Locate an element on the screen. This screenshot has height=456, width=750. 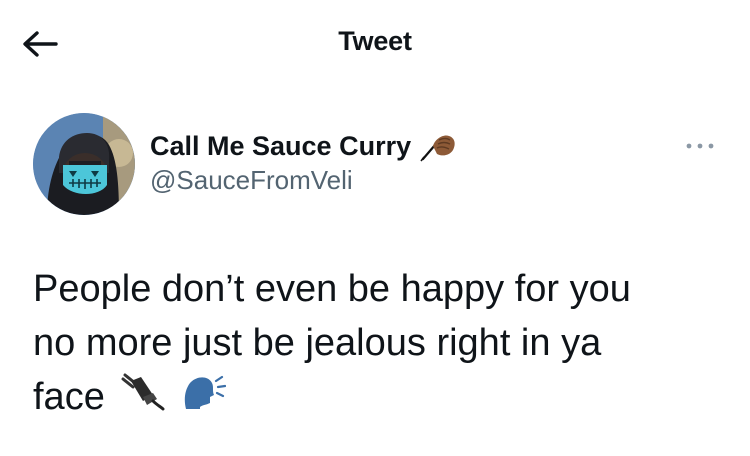
speaking-head-emoji is located at coordinates (203, 399).